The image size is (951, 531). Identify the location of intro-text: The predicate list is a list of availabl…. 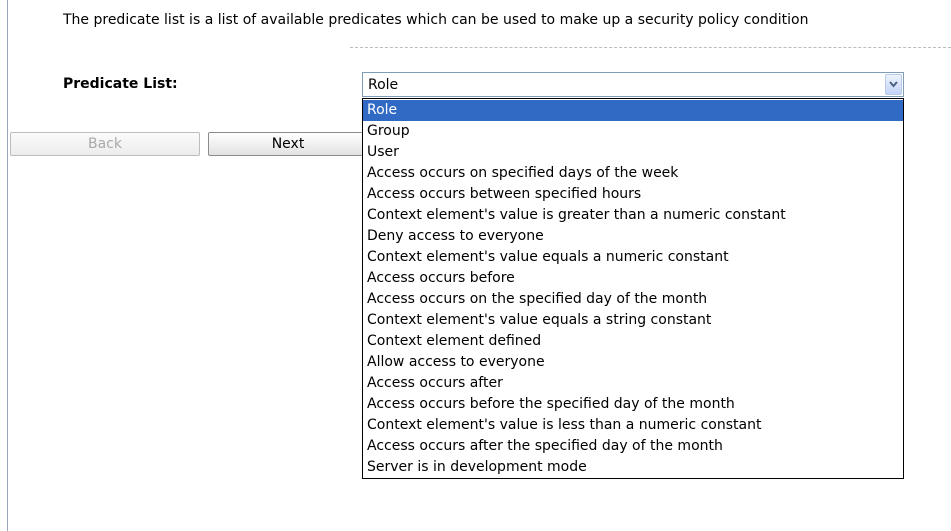
(436, 20).